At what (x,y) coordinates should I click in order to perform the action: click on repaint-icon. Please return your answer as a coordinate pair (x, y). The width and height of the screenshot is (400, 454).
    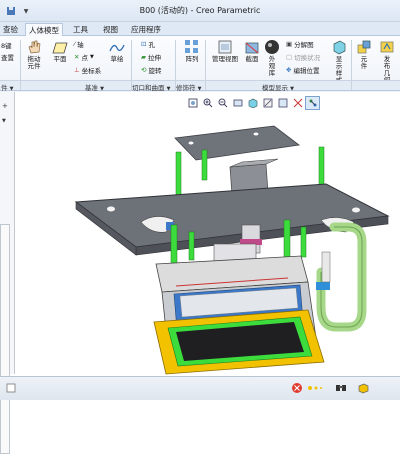
    Looking at the image, I should click on (237, 103).